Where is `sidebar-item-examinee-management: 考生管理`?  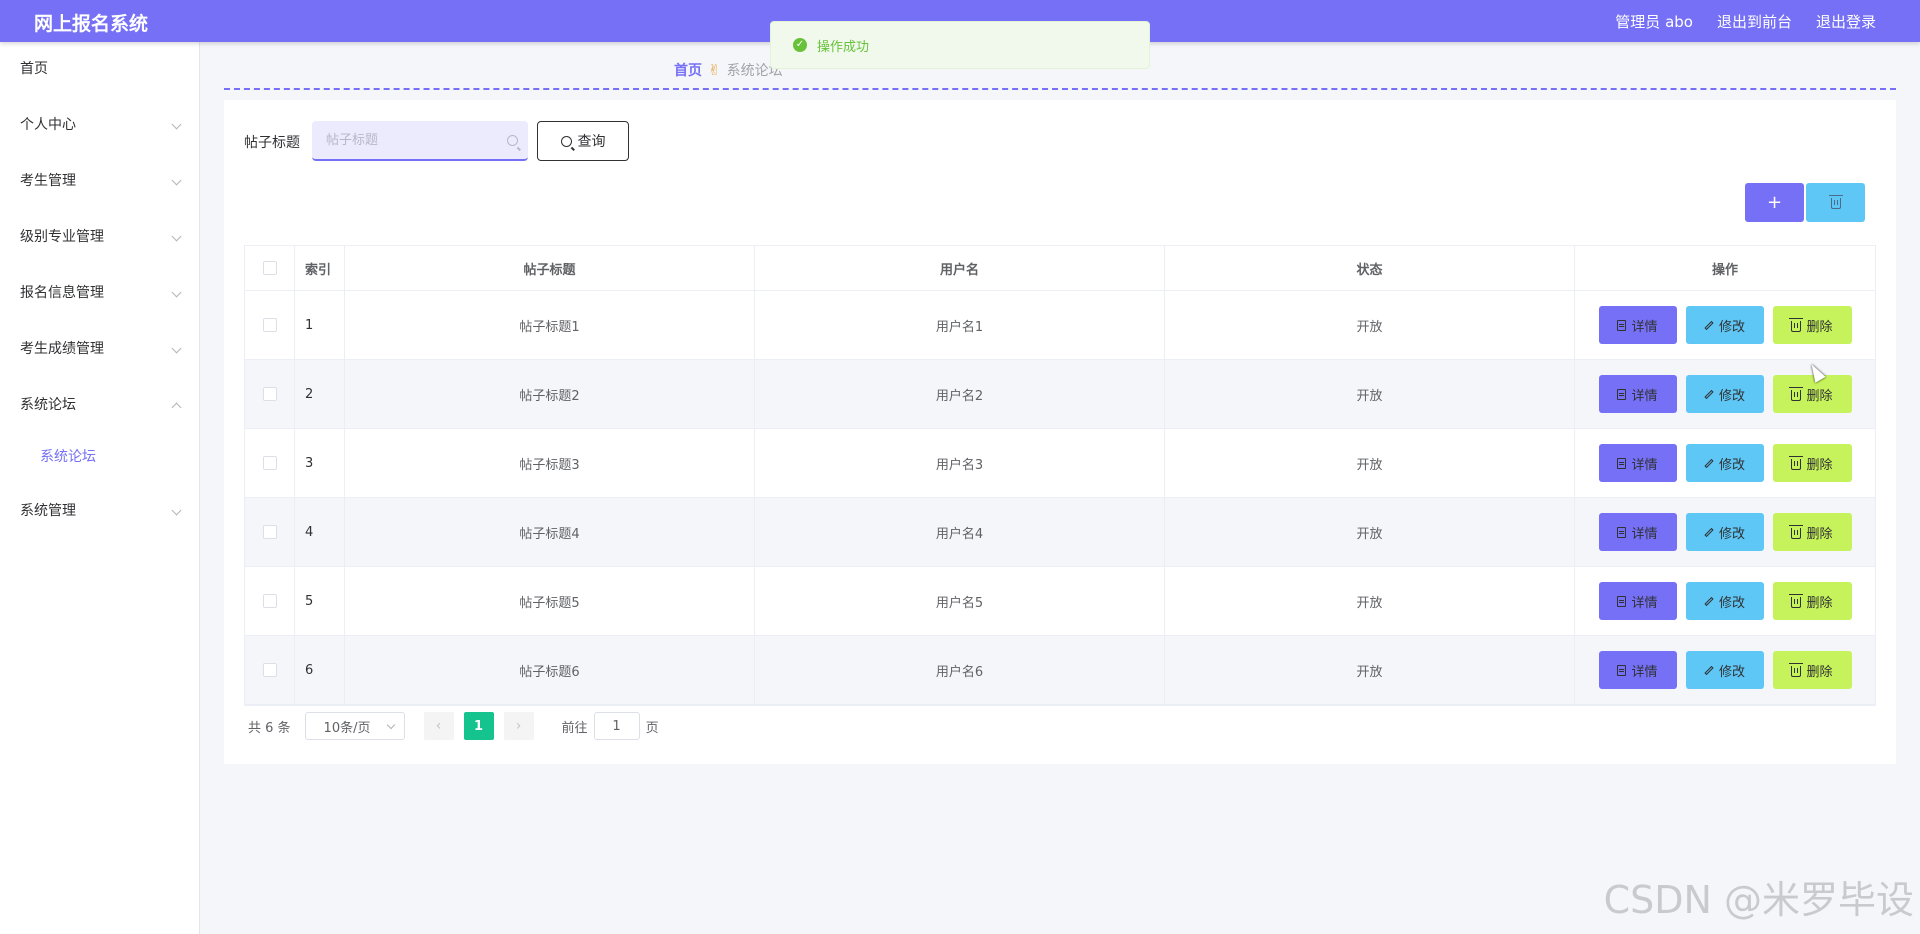
sidebar-item-examinee-management: 考生管理 is located at coordinates (100, 181).